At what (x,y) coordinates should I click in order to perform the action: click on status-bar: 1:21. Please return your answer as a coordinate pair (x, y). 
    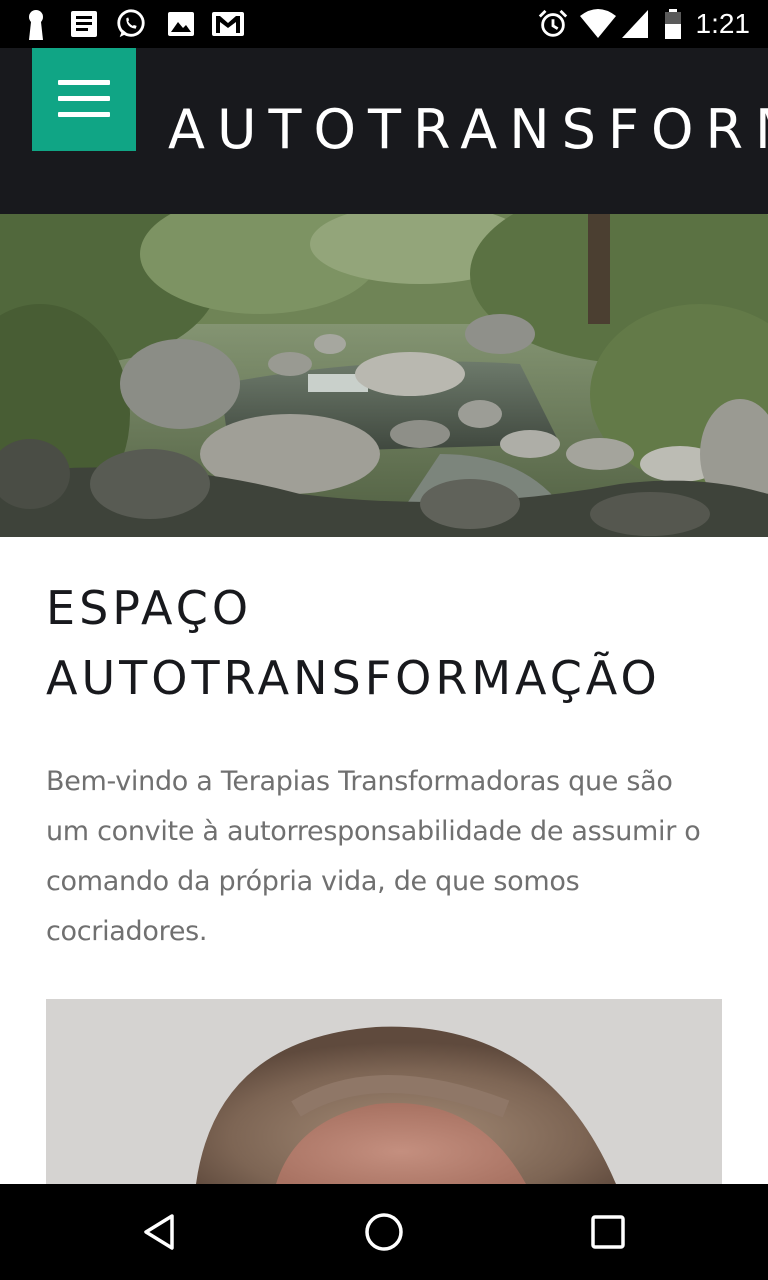
    Looking at the image, I should click on (384, 24).